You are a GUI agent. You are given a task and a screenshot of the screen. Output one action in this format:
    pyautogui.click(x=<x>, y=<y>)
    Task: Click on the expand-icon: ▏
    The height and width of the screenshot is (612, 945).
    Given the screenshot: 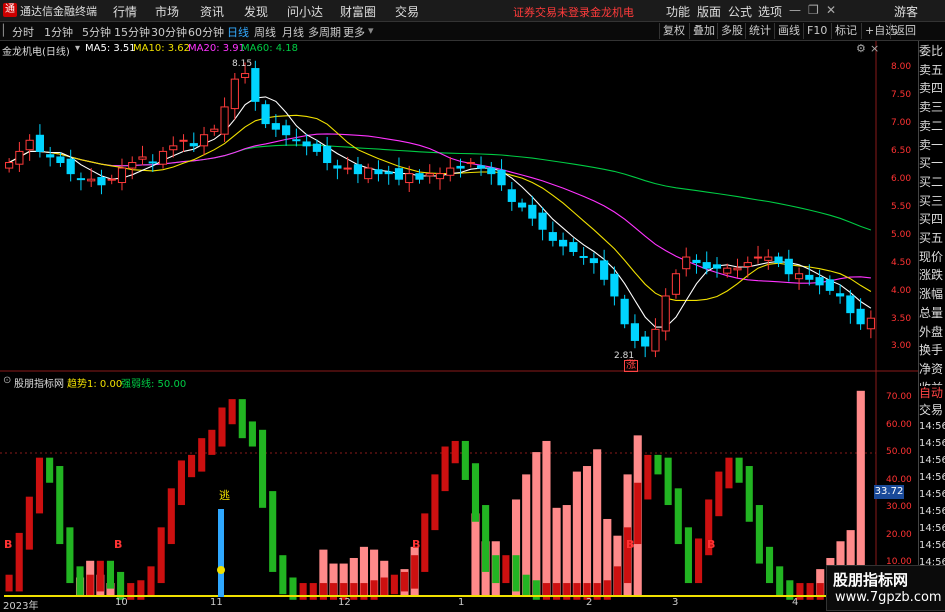 What is the action you would take?
    pyautogui.click(x=7, y=30)
    